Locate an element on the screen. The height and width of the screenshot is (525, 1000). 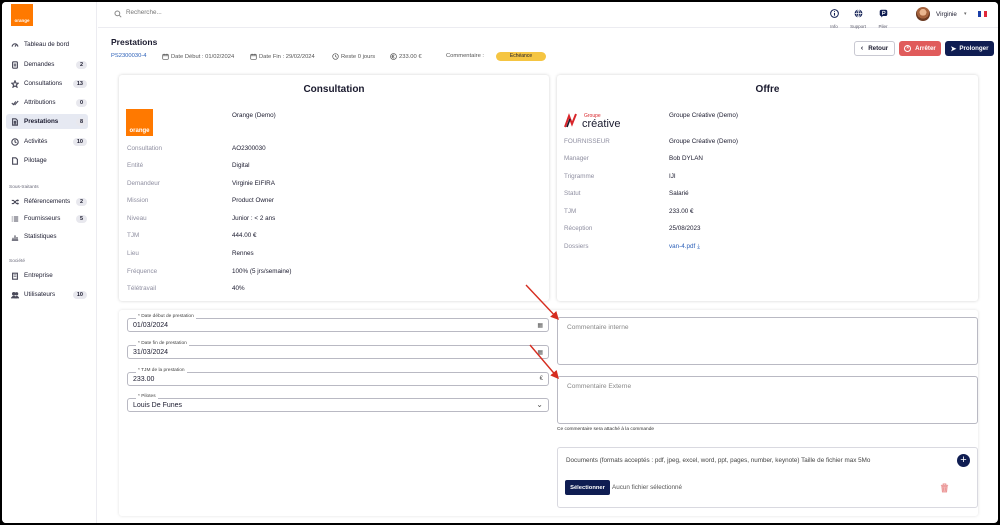
star-icon is located at coordinates (14, 83).